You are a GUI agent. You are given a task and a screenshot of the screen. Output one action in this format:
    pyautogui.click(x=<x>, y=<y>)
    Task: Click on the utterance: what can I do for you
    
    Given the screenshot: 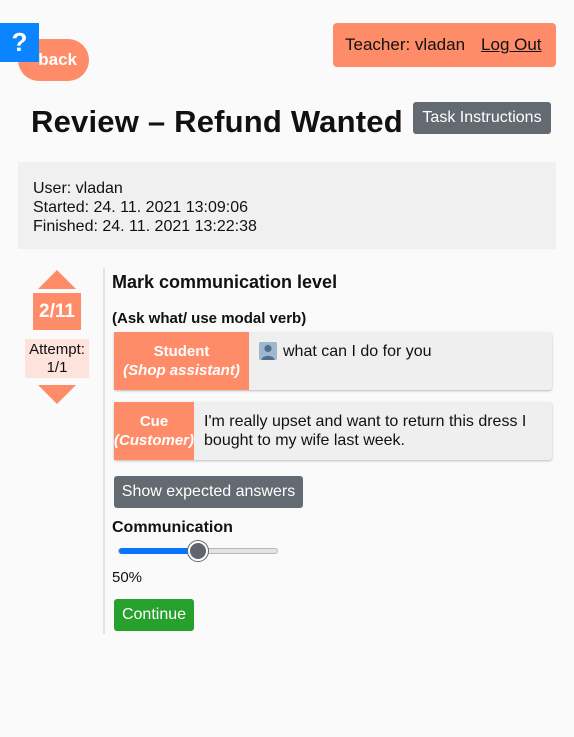 What is the action you would take?
    pyautogui.click(x=345, y=361)
    